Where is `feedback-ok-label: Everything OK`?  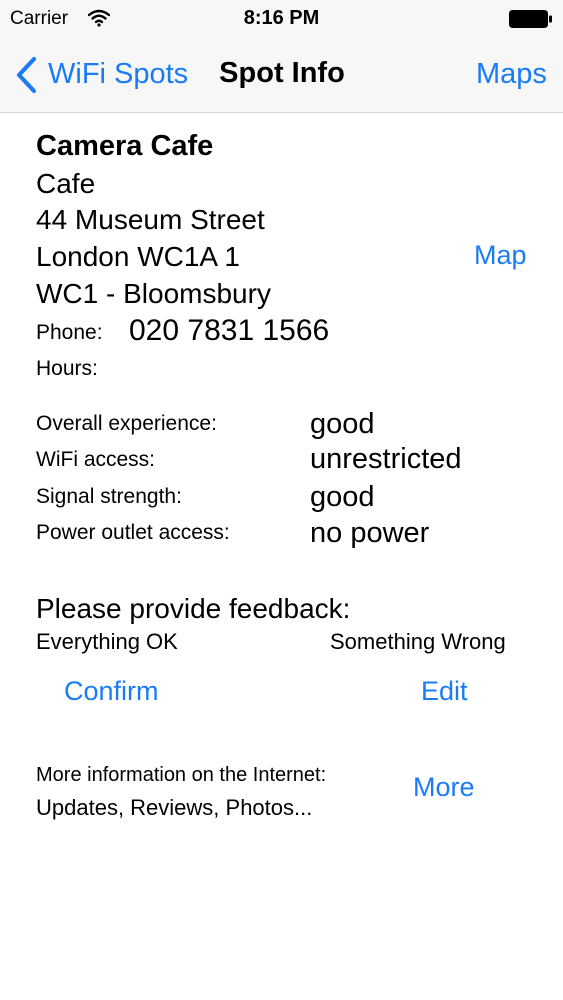 feedback-ok-label: Everything OK is located at coordinates (107, 641).